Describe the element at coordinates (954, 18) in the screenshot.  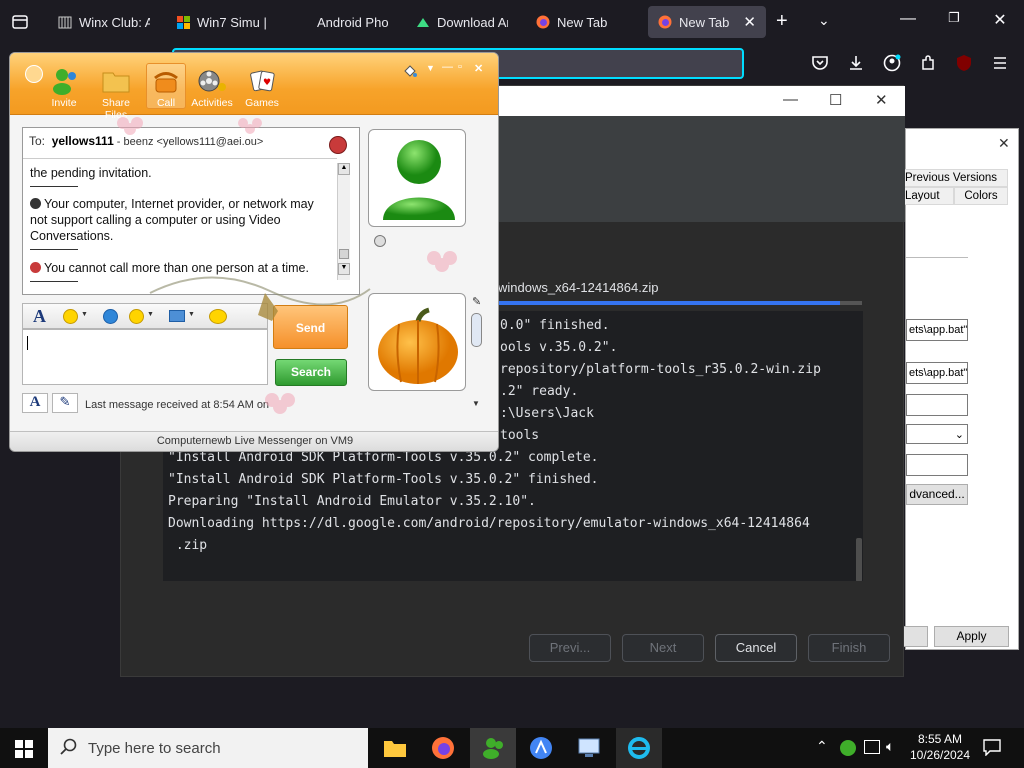
I see `restore-icon: ❐` at that location.